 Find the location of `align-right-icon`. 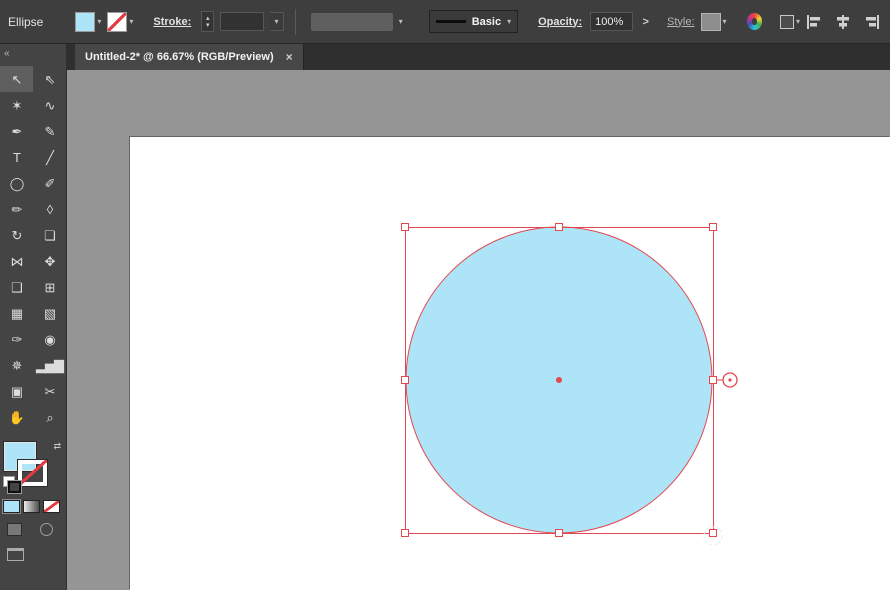

align-right-icon is located at coordinates (872, 22).